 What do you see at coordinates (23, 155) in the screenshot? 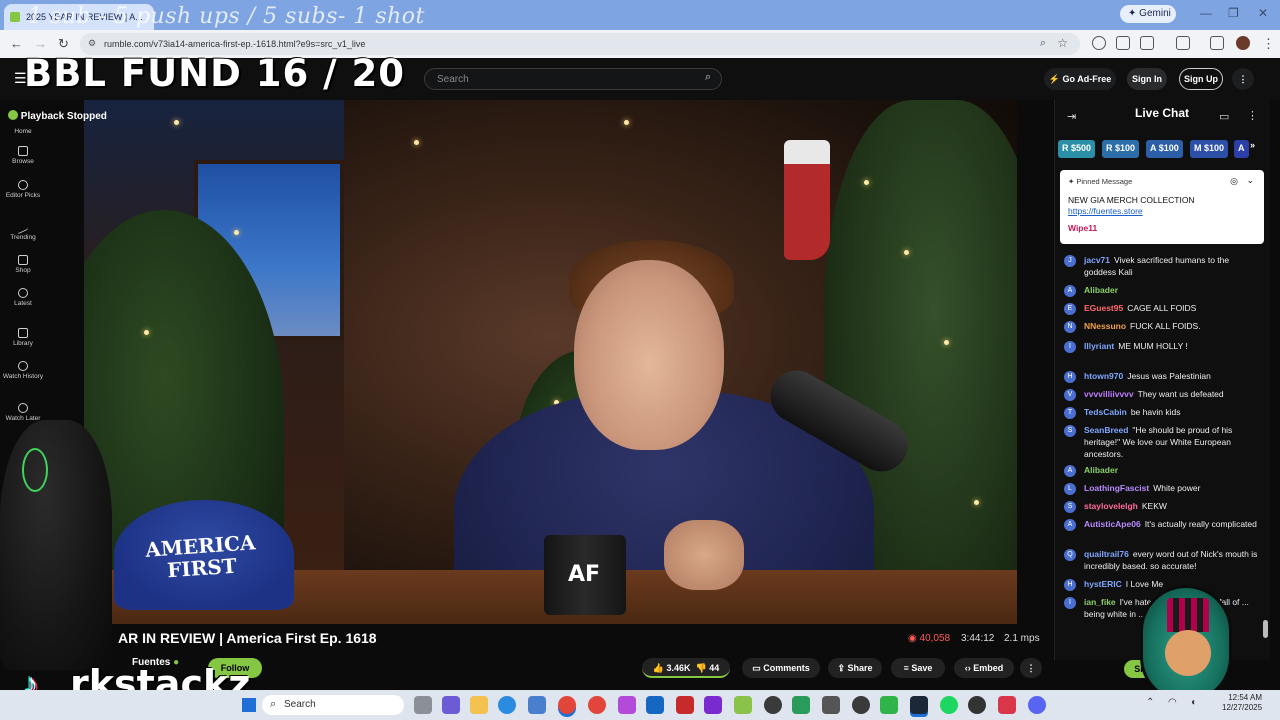
I see `sidebar-item-browse: Browse` at bounding box center [23, 155].